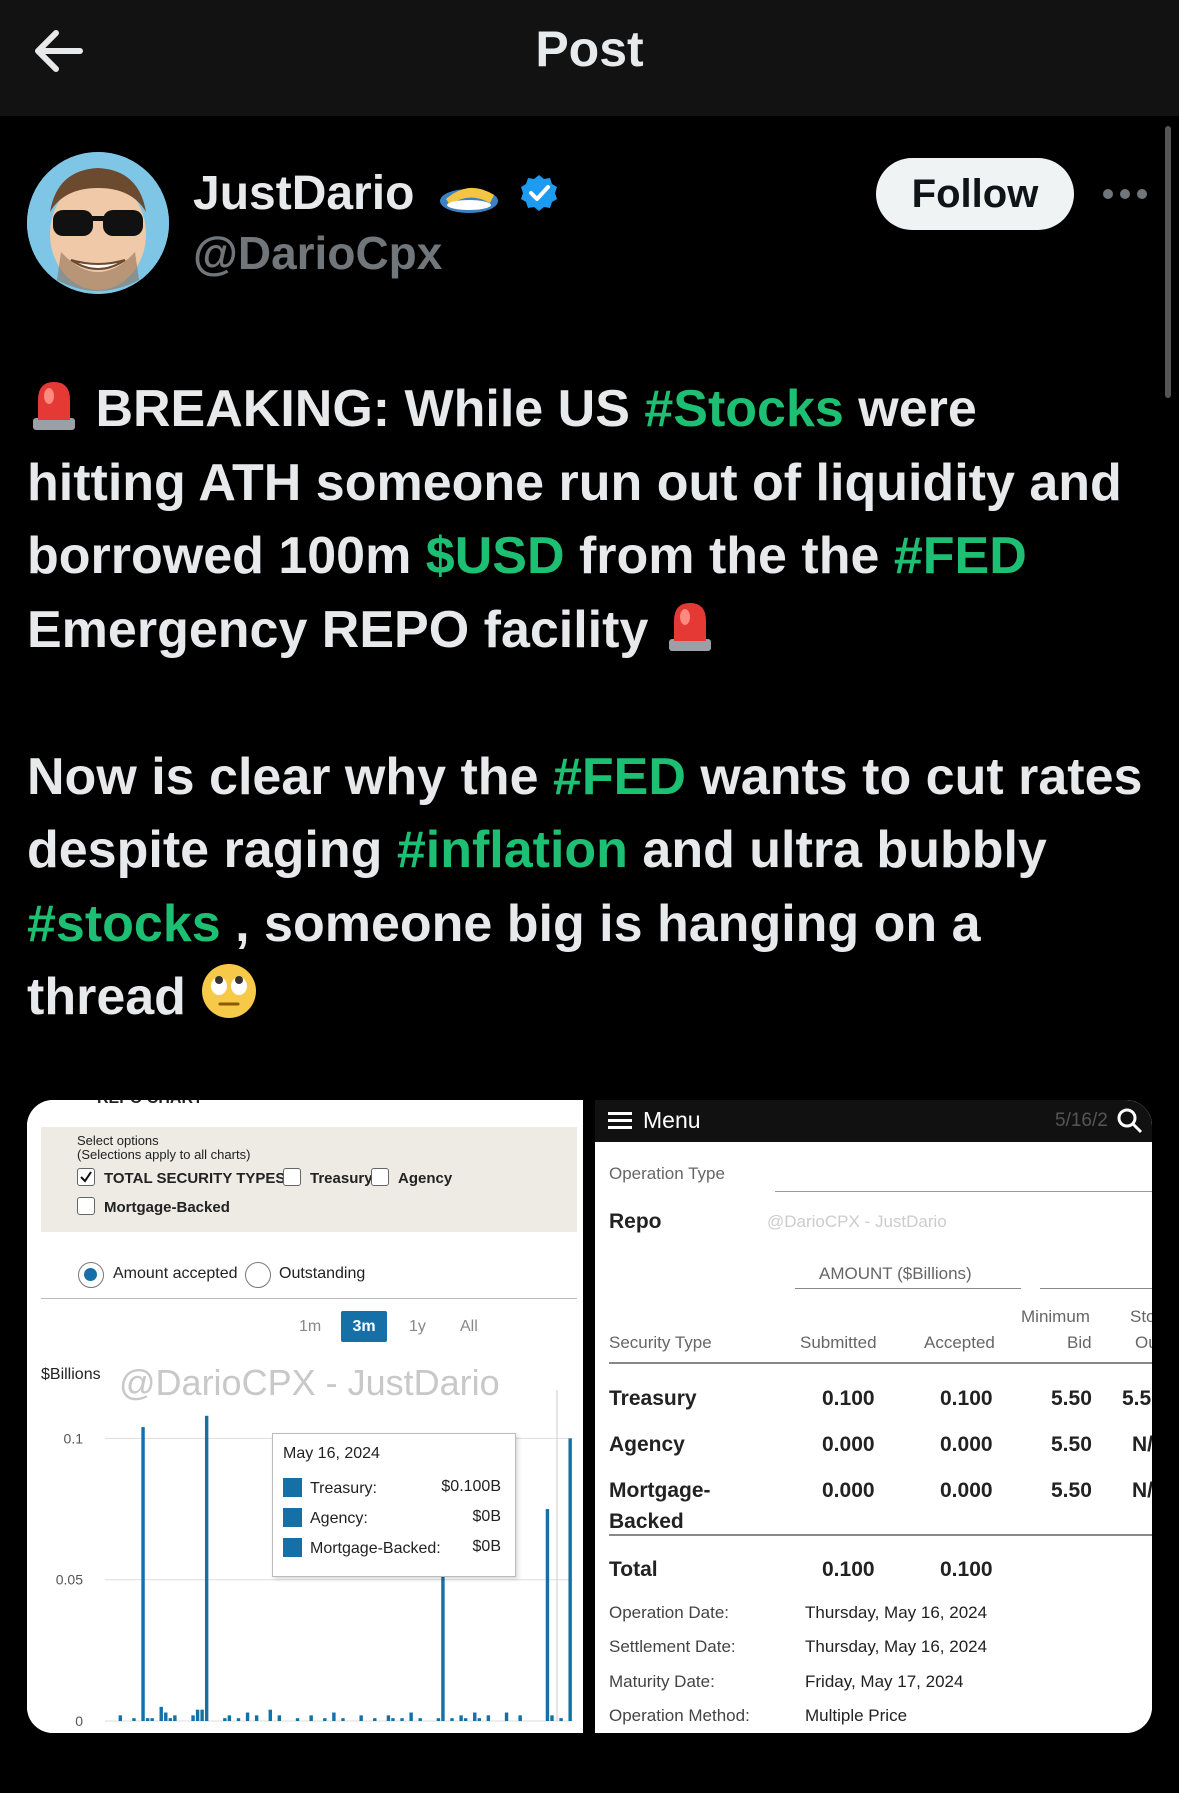  What do you see at coordinates (1125, 194) in the screenshot?
I see `more-options-icon` at bounding box center [1125, 194].